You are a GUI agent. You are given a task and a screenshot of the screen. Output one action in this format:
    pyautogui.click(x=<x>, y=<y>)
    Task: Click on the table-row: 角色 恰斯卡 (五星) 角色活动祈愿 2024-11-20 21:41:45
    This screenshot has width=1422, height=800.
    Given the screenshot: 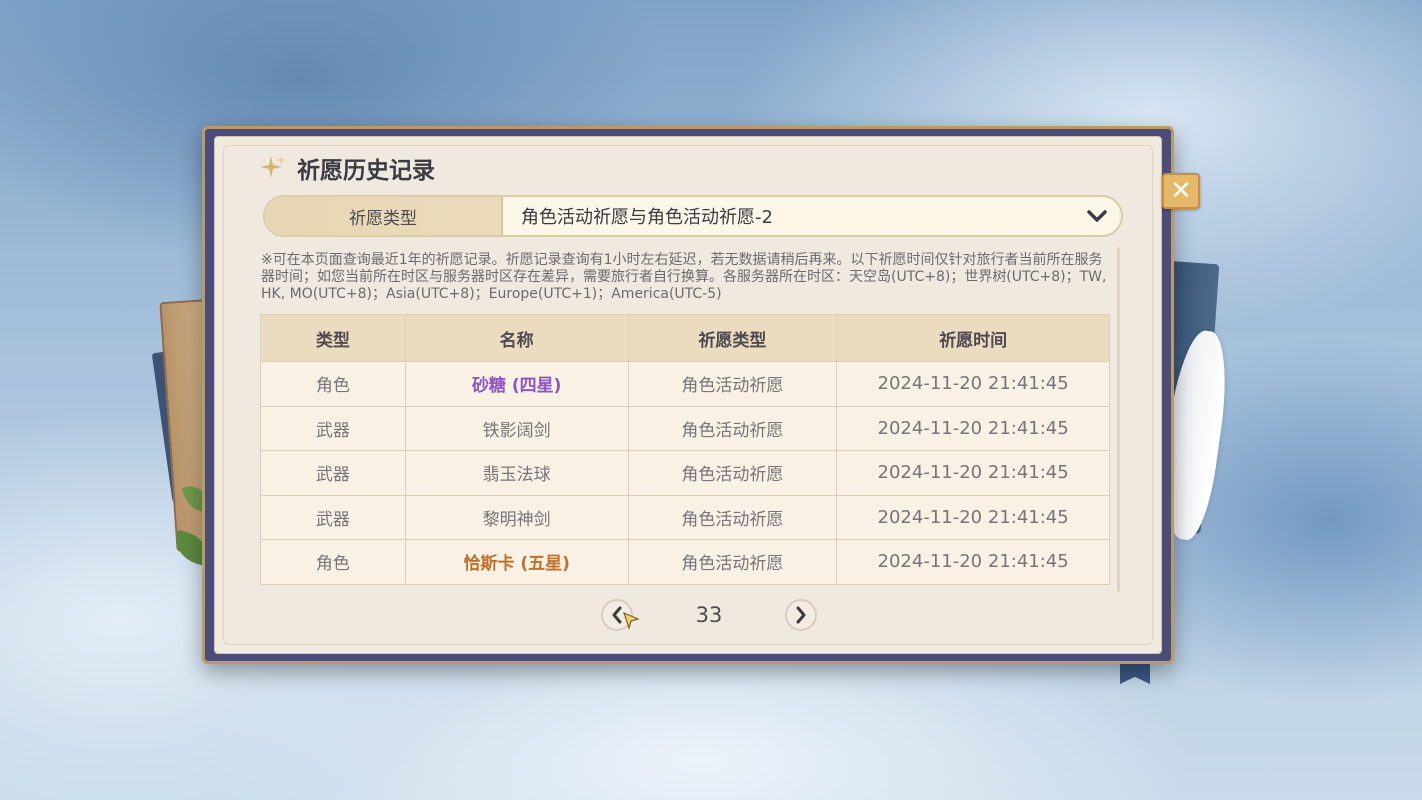 What is the action you would take?
    pyautogui.click(x=685, y=562)
    